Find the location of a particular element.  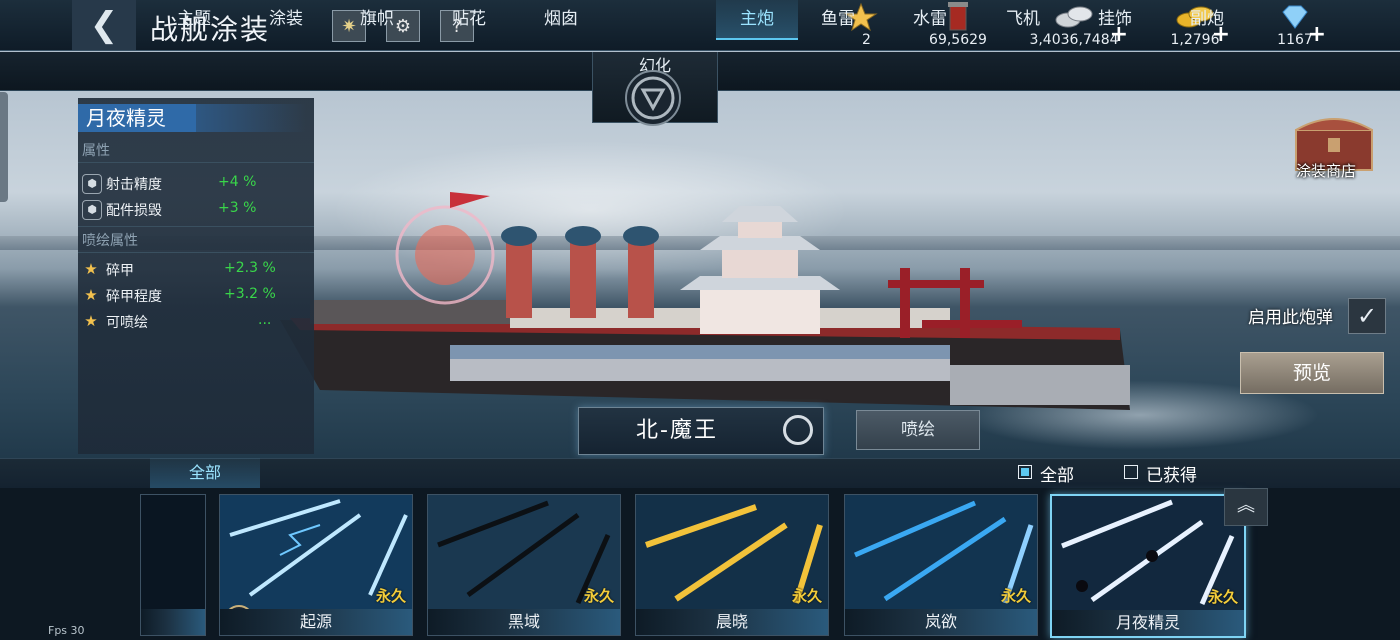

checkmark-icon: ✓ is located at coordinates (1367, 316).